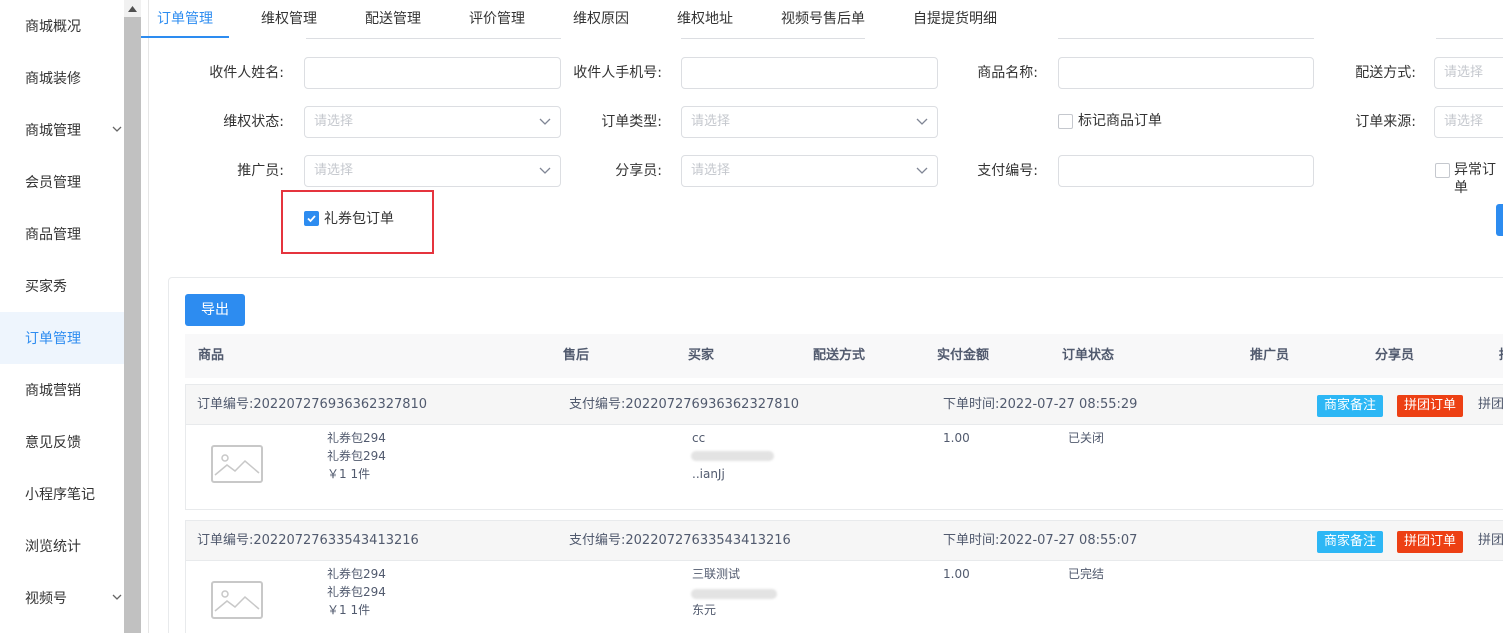 Image resolution: width=1503 pixels, height=633 pixels. What do you see at coordinates (699, 438) in the screenshot?
I see `buyer-name: cc` at bounding box center [699, 438].